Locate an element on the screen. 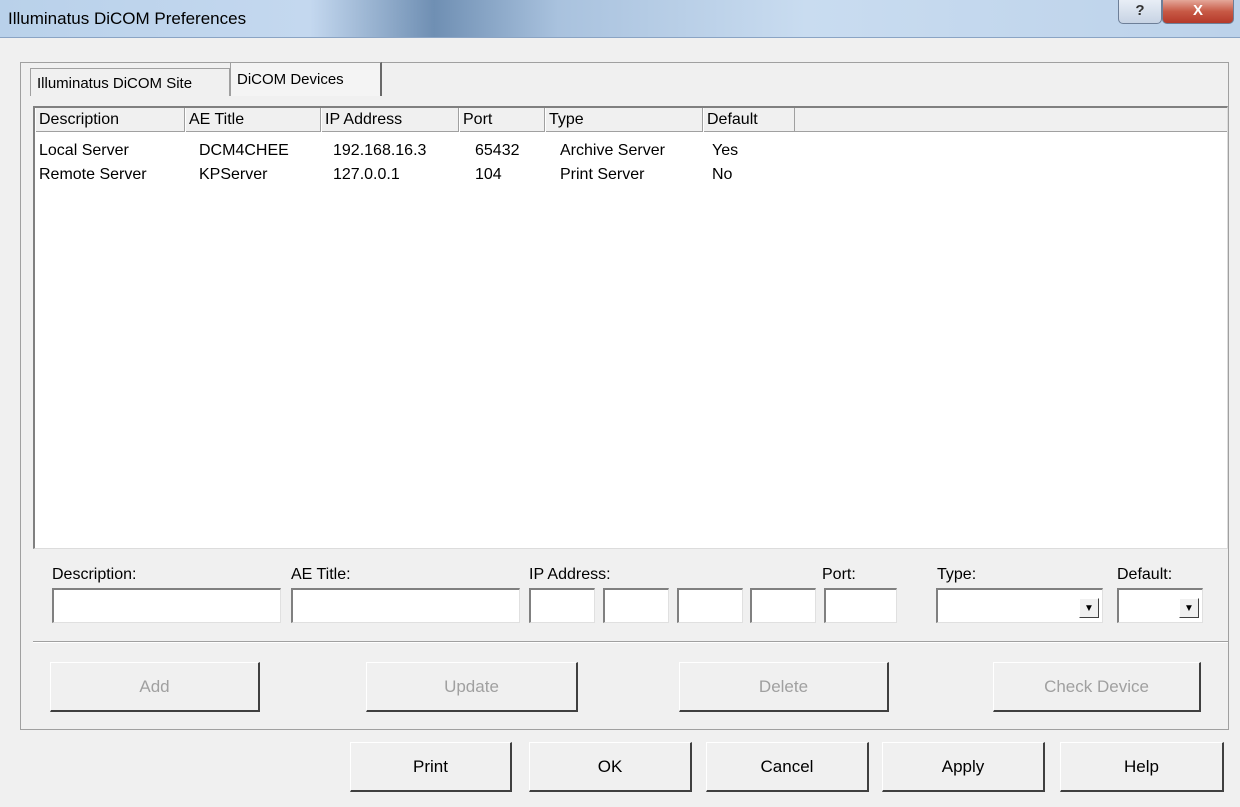  ip-octet-1-field is located at coordinates (562, 605).